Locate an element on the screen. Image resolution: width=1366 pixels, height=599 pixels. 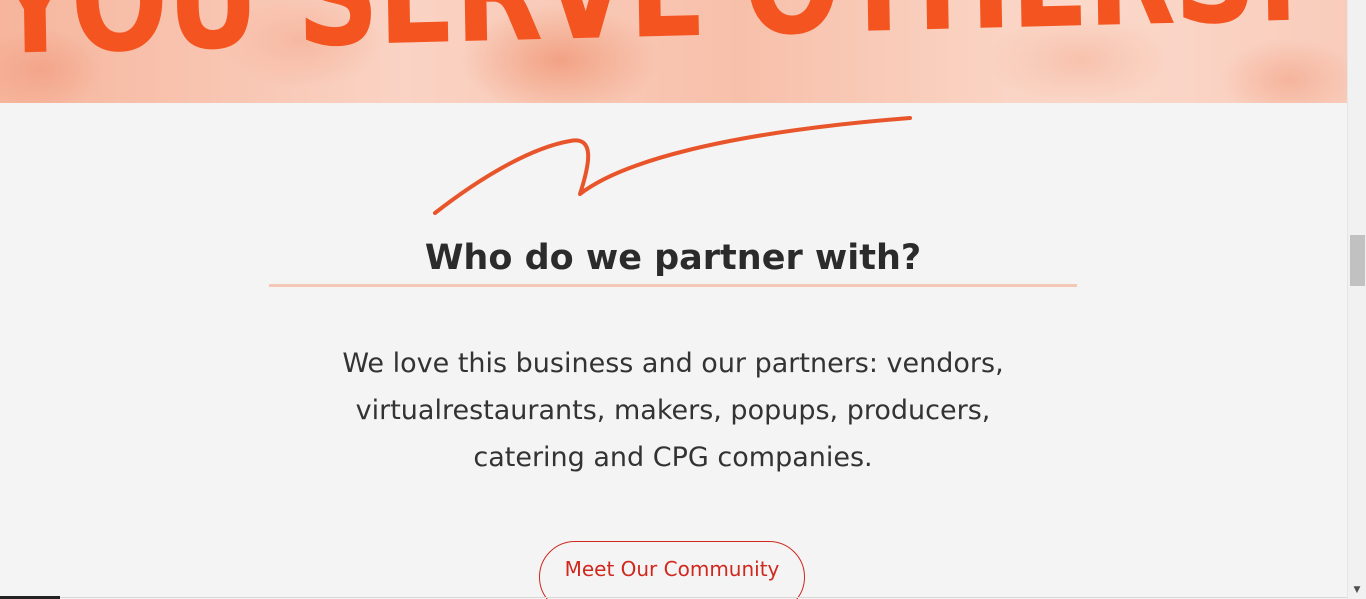
bottom-divider-light is located at coordinates (703, 597).